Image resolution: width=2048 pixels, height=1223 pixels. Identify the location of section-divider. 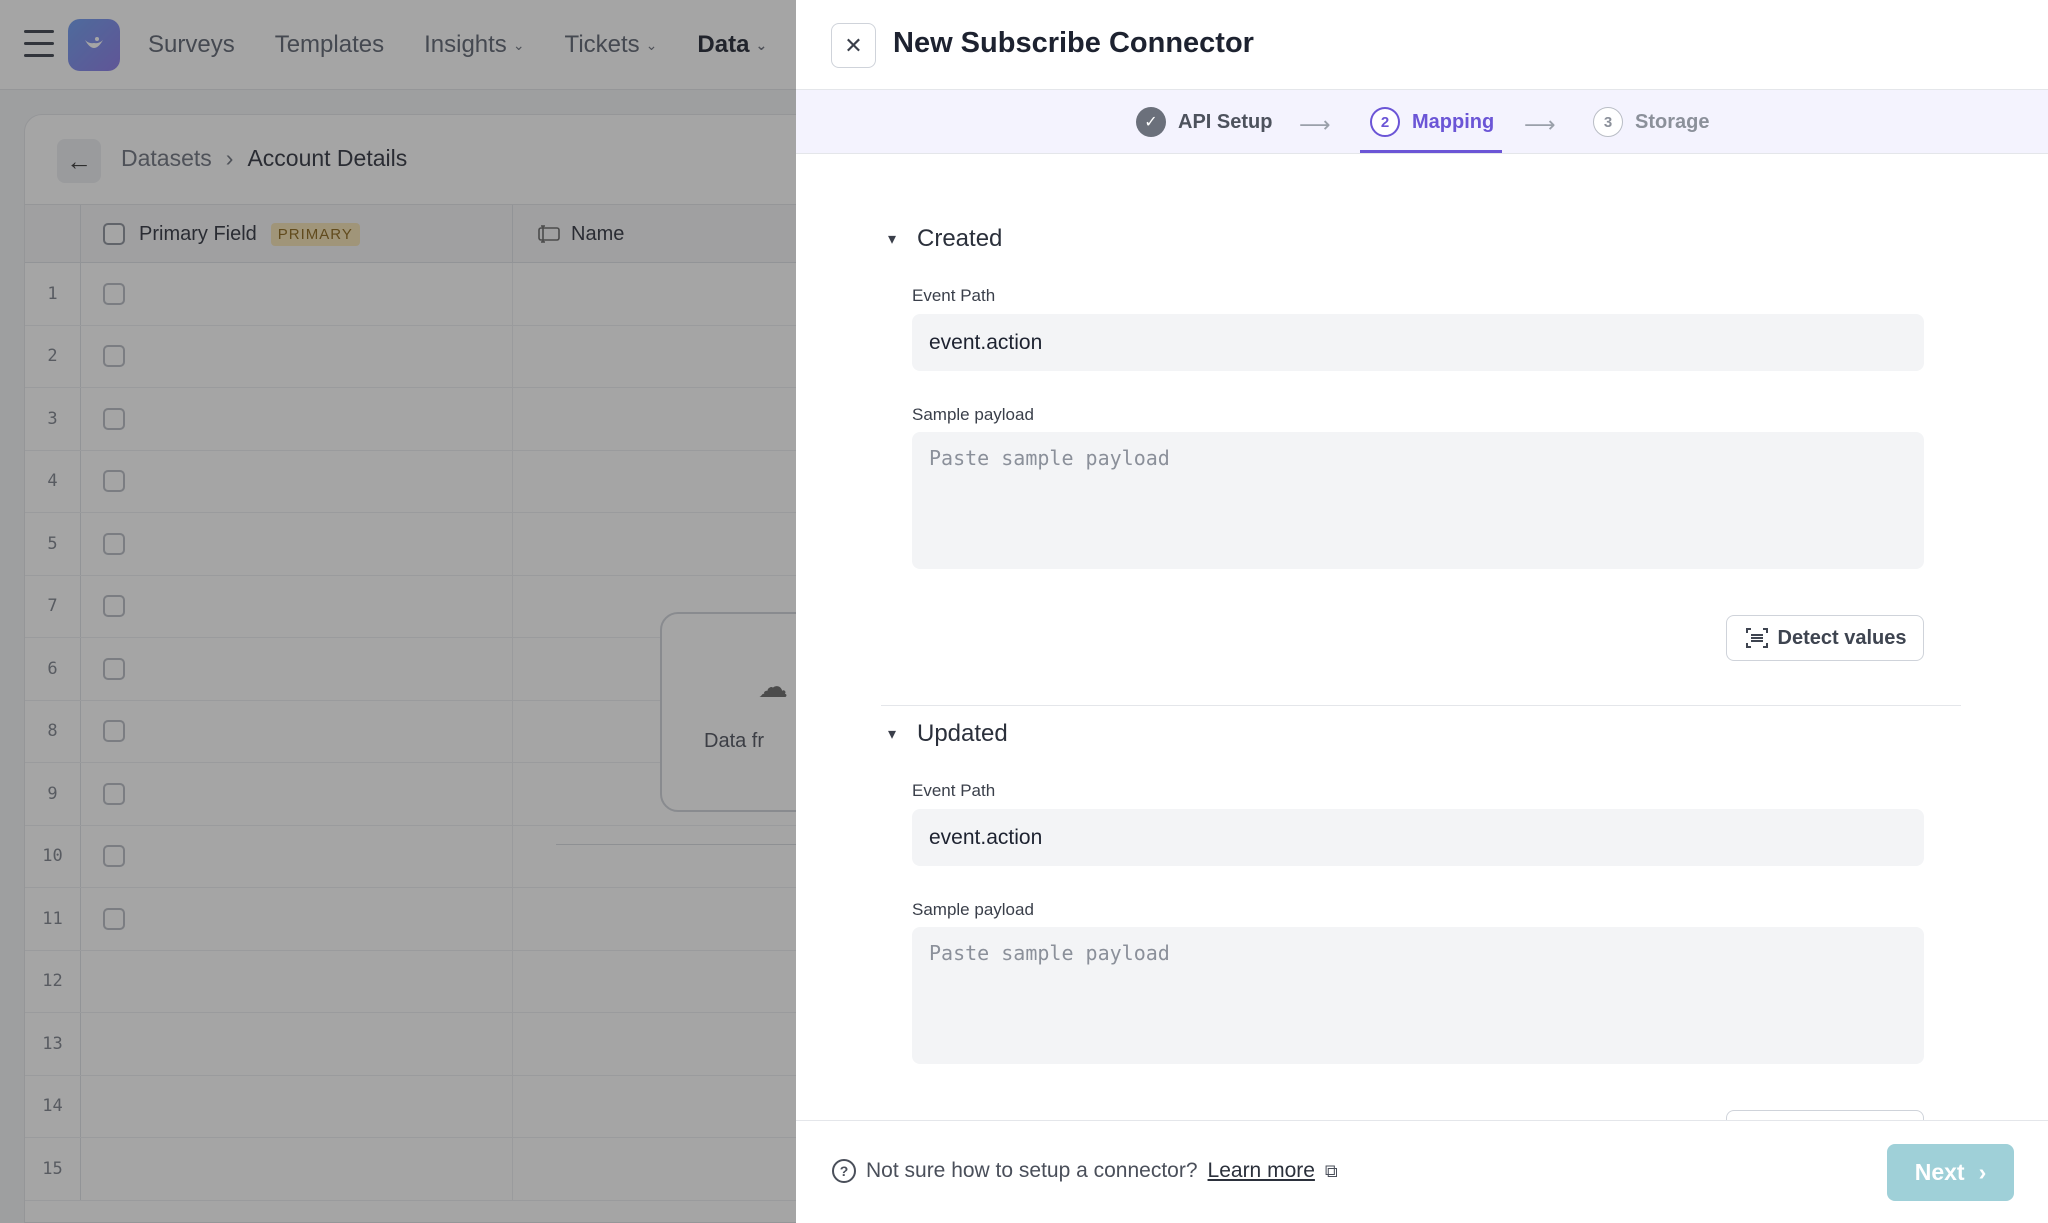
(1421, 705).